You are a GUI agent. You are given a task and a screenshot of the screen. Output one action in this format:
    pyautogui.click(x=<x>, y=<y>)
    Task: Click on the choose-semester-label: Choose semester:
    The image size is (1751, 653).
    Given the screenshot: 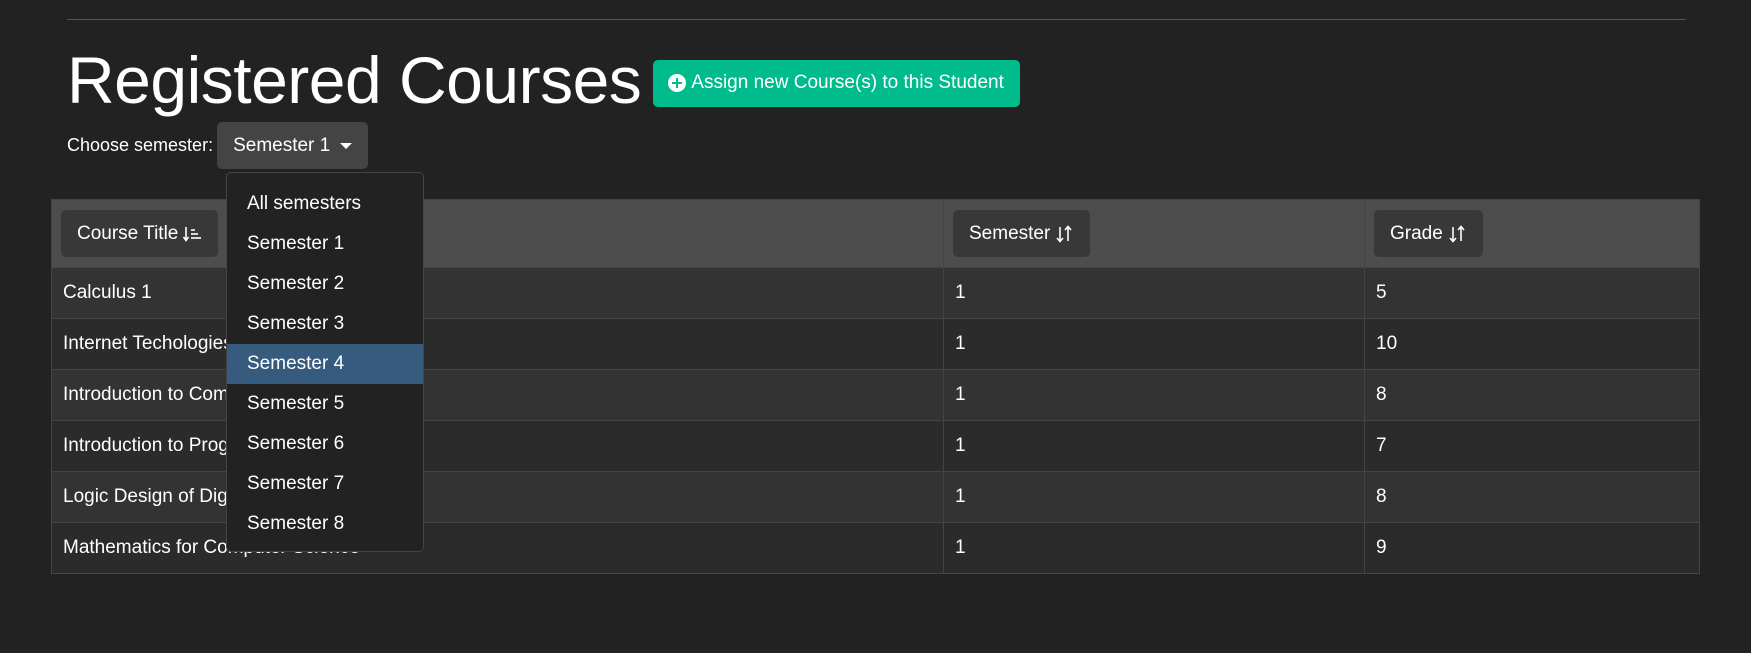 What is the action you would take?
    pyautogui.click(x=140, y=145)
    